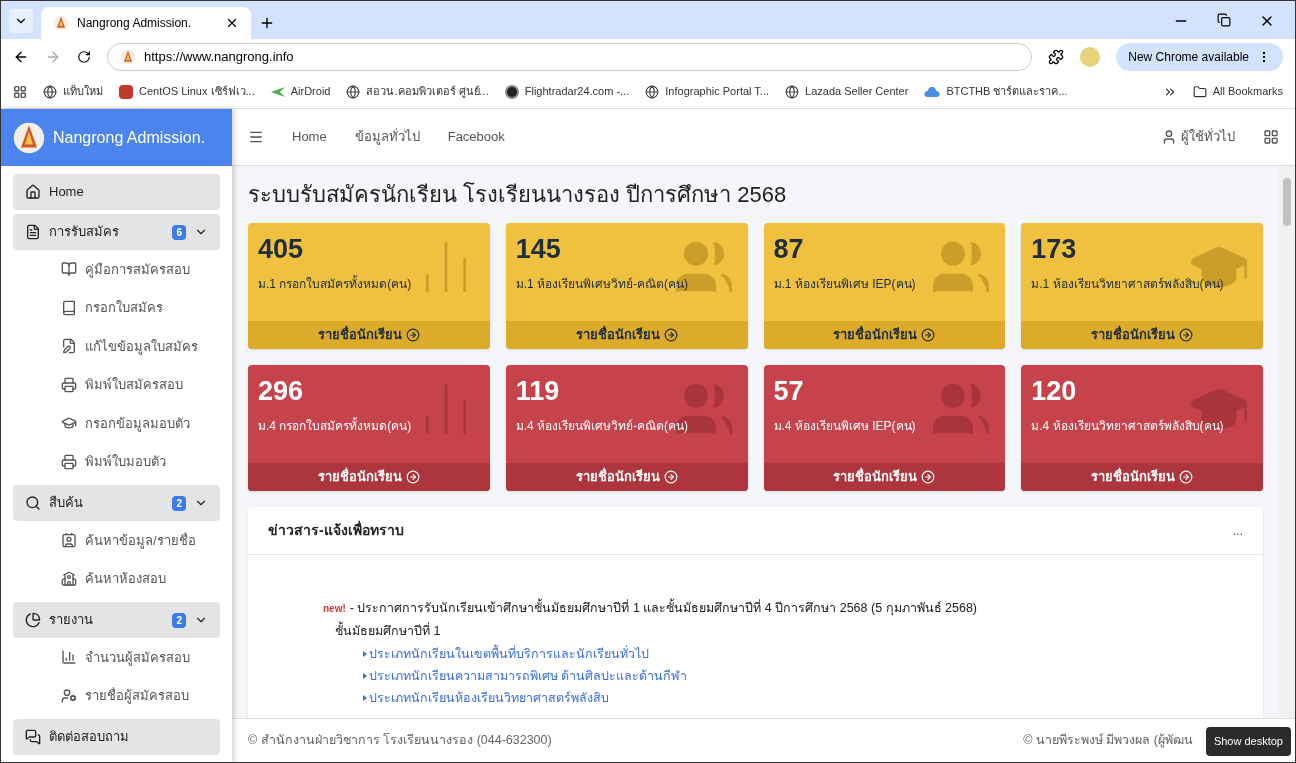  What do you see at coordinates (602, 426) in the screenshot?
I see `stat-label: ม.4 ห้องเรียนพิเศษวิทย์-คณิต(คน)` at bounding box center [602, 426].